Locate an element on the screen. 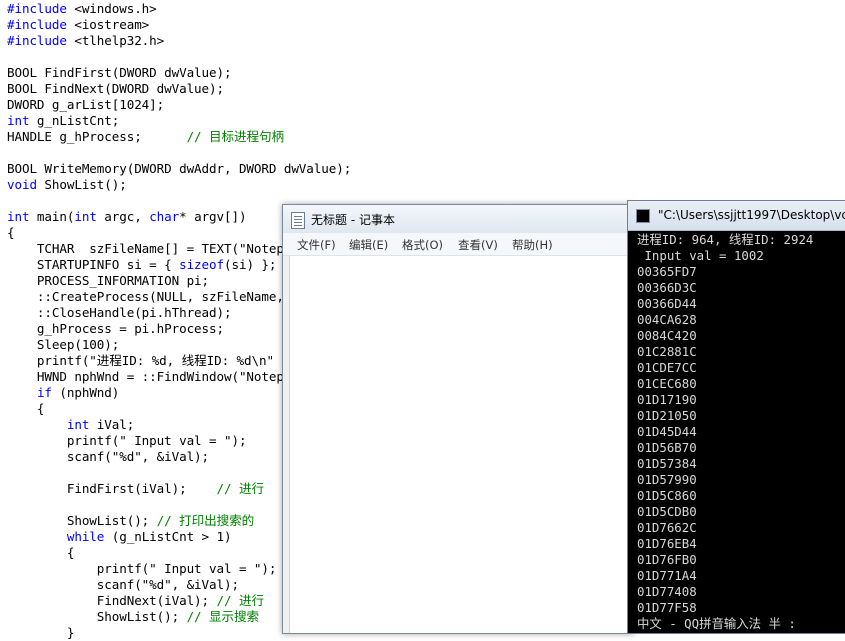  code-text: Sleep(100); is located at coordinates (63, 344).